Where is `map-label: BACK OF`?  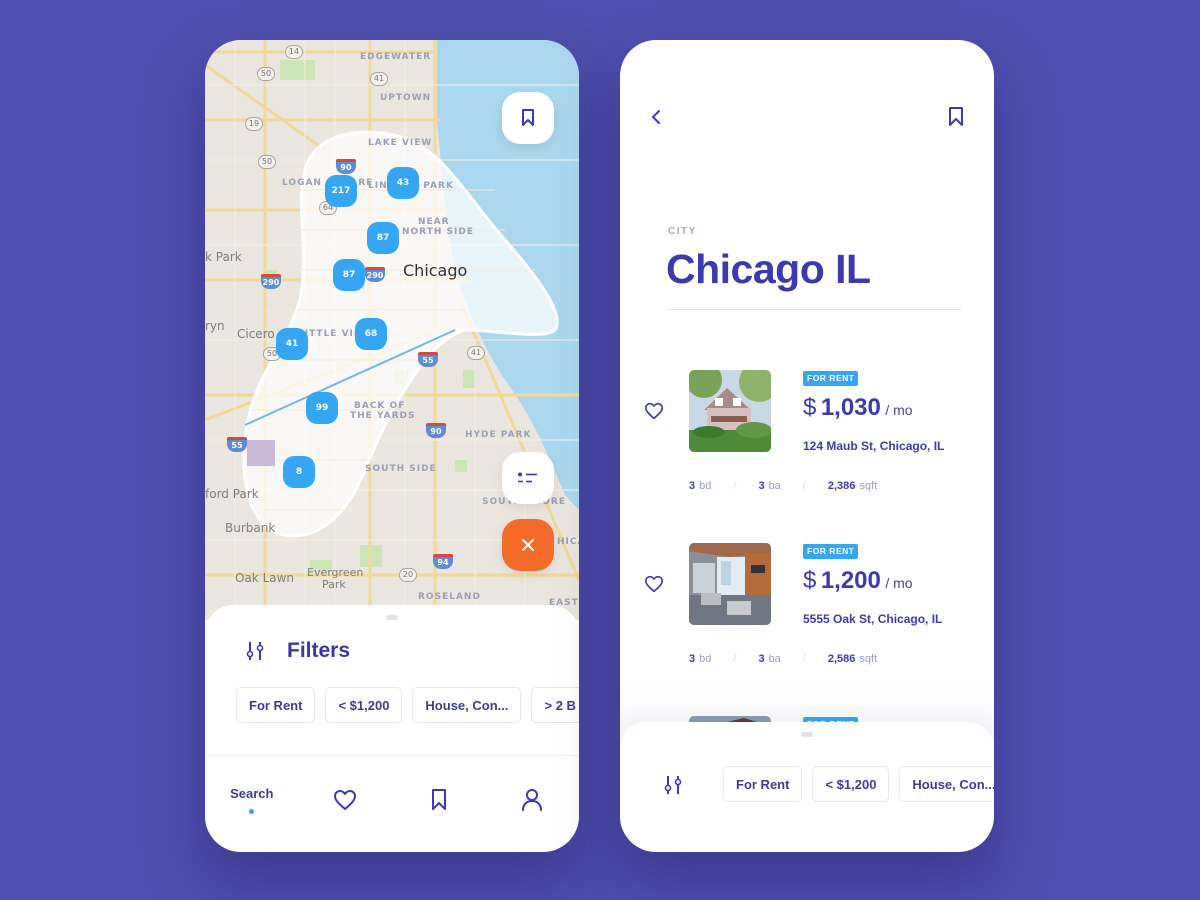
map-label: BACK OF is located at coordinates (380, 406).